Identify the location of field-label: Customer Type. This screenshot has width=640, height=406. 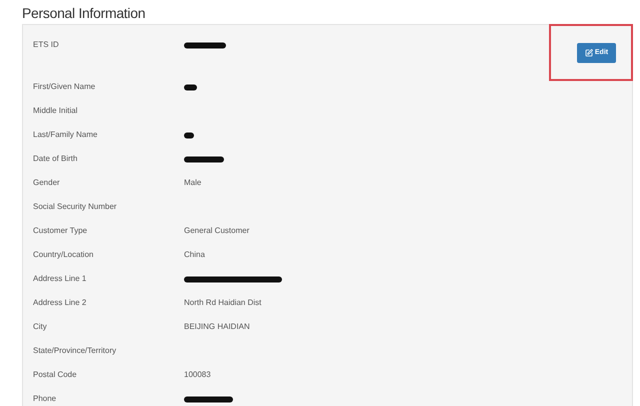
(60, 231).